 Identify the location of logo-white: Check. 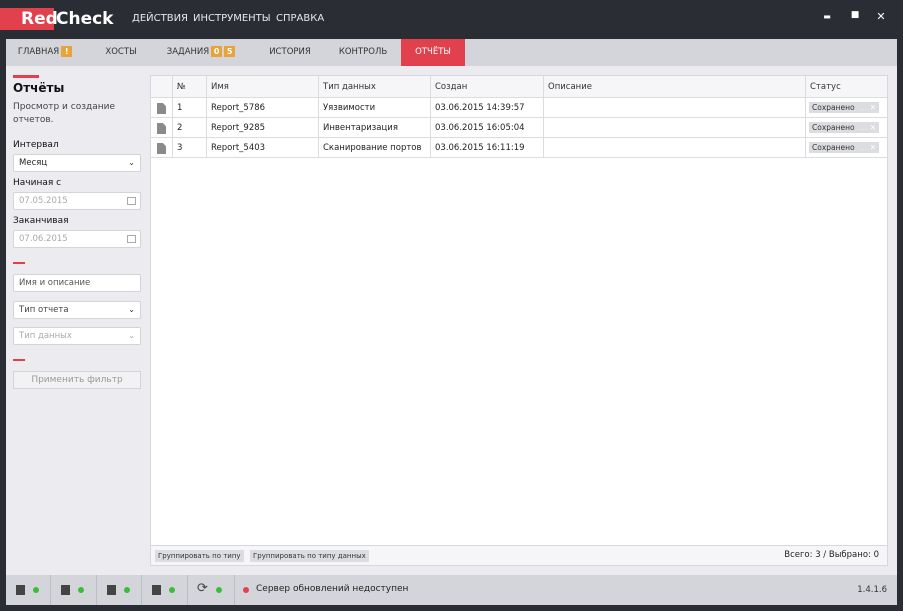
(85, 19).